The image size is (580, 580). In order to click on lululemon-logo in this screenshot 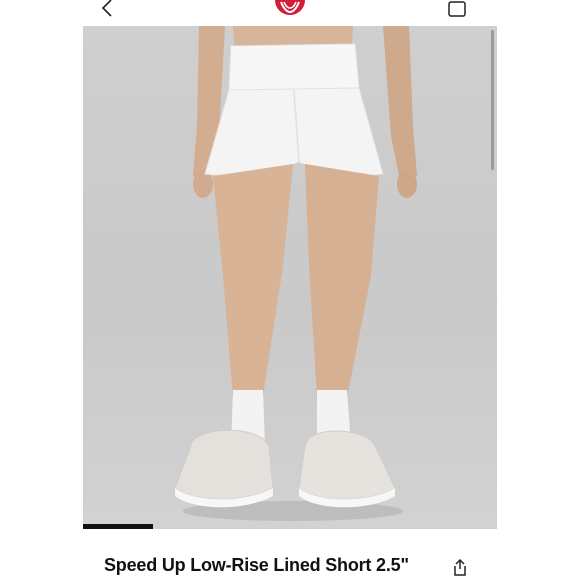, I will do `click(290, 10)`.